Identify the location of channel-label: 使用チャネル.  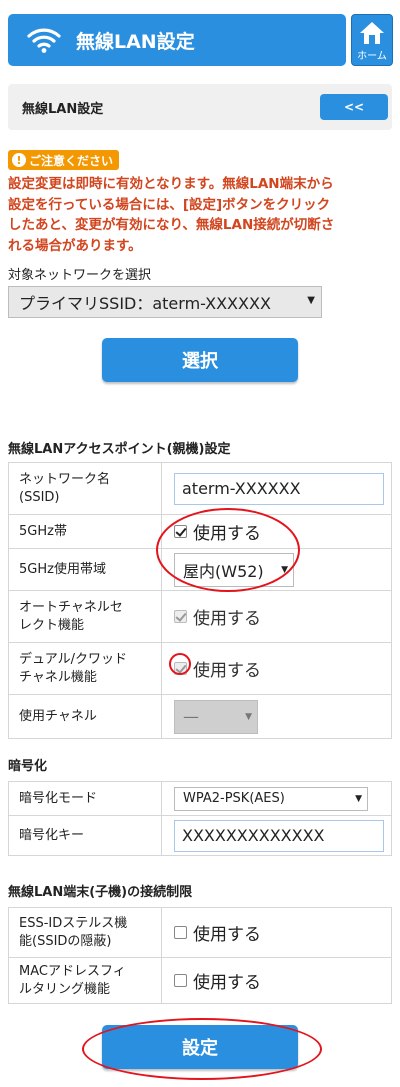
(85, 716).